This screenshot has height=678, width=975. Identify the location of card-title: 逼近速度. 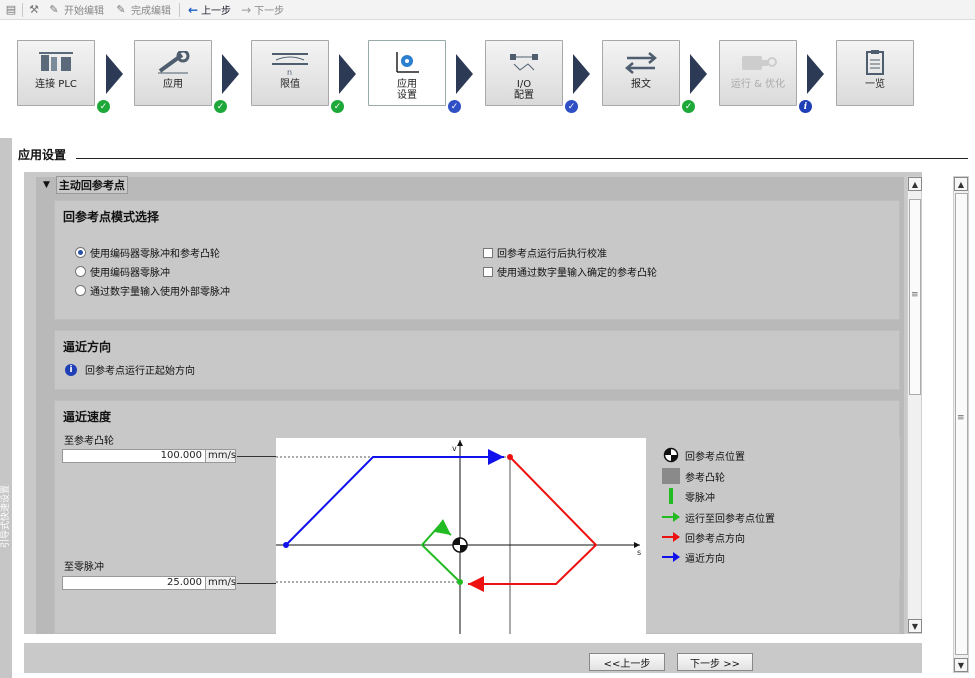
(87, 417).